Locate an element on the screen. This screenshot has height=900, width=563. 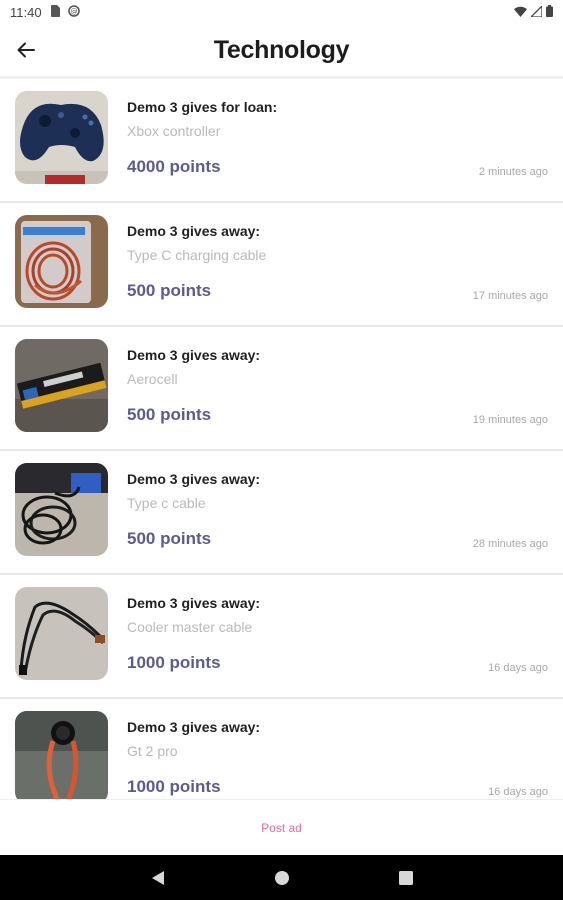
item-time: 2 minutes ago is located at coordinates (513, 172).